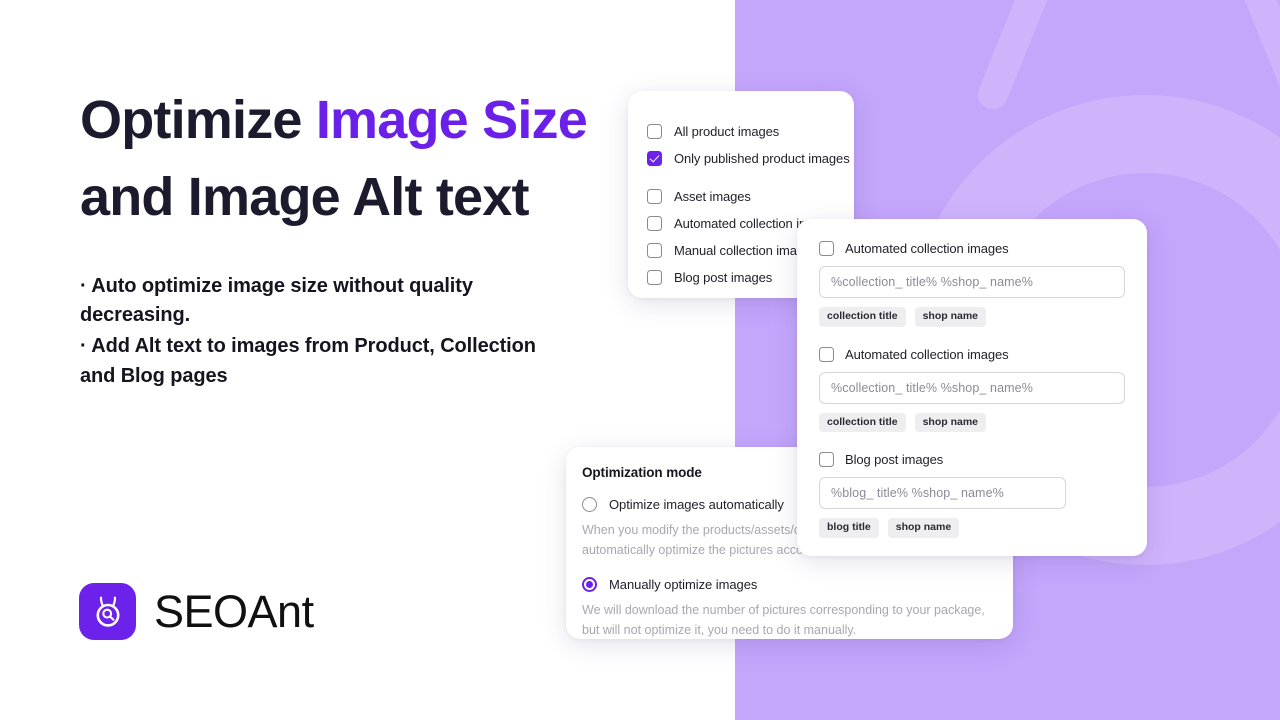 This screenshot has height=720, width=1280. I want to click on radio-label: Manually optimize images, so click(683, 584).